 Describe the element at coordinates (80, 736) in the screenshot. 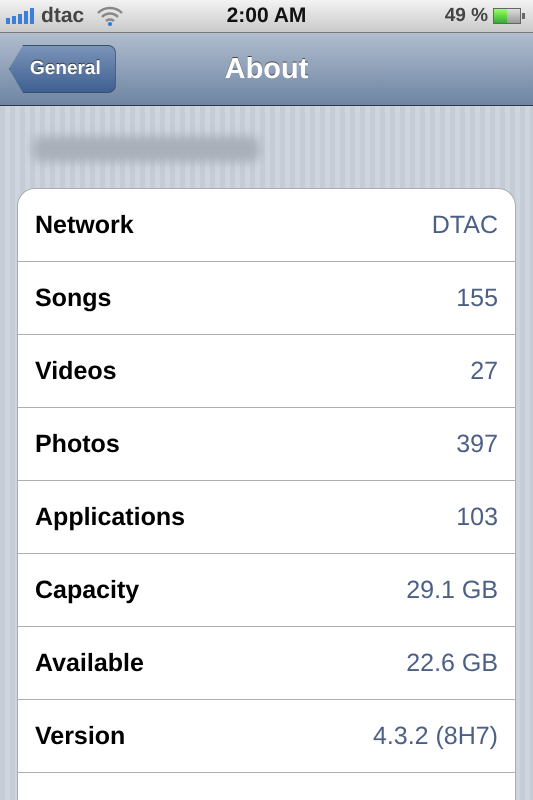

I see `row-label: Version` at that location.